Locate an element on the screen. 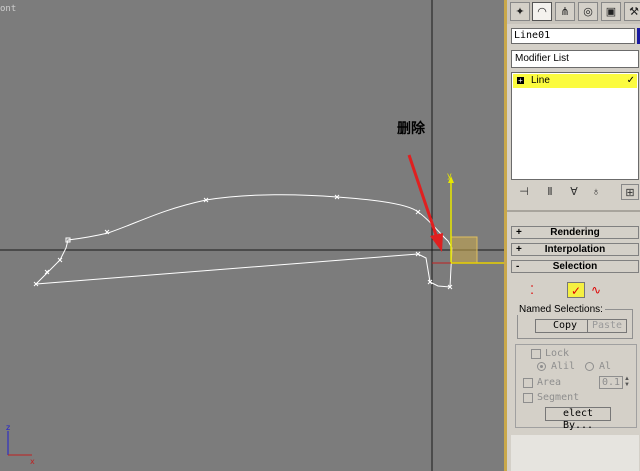 This screenshot has width=640, height=471. create-icon: ✦ is located at coordinates (520, 11).